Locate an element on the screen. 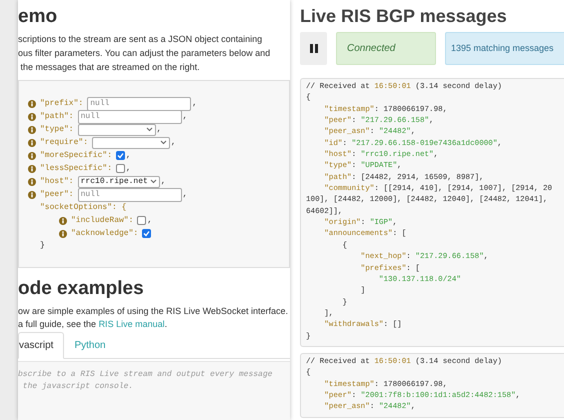 This screenshot has width=564, height=420. message-count: 1395 matching messages is located at coordinates (504, 48).